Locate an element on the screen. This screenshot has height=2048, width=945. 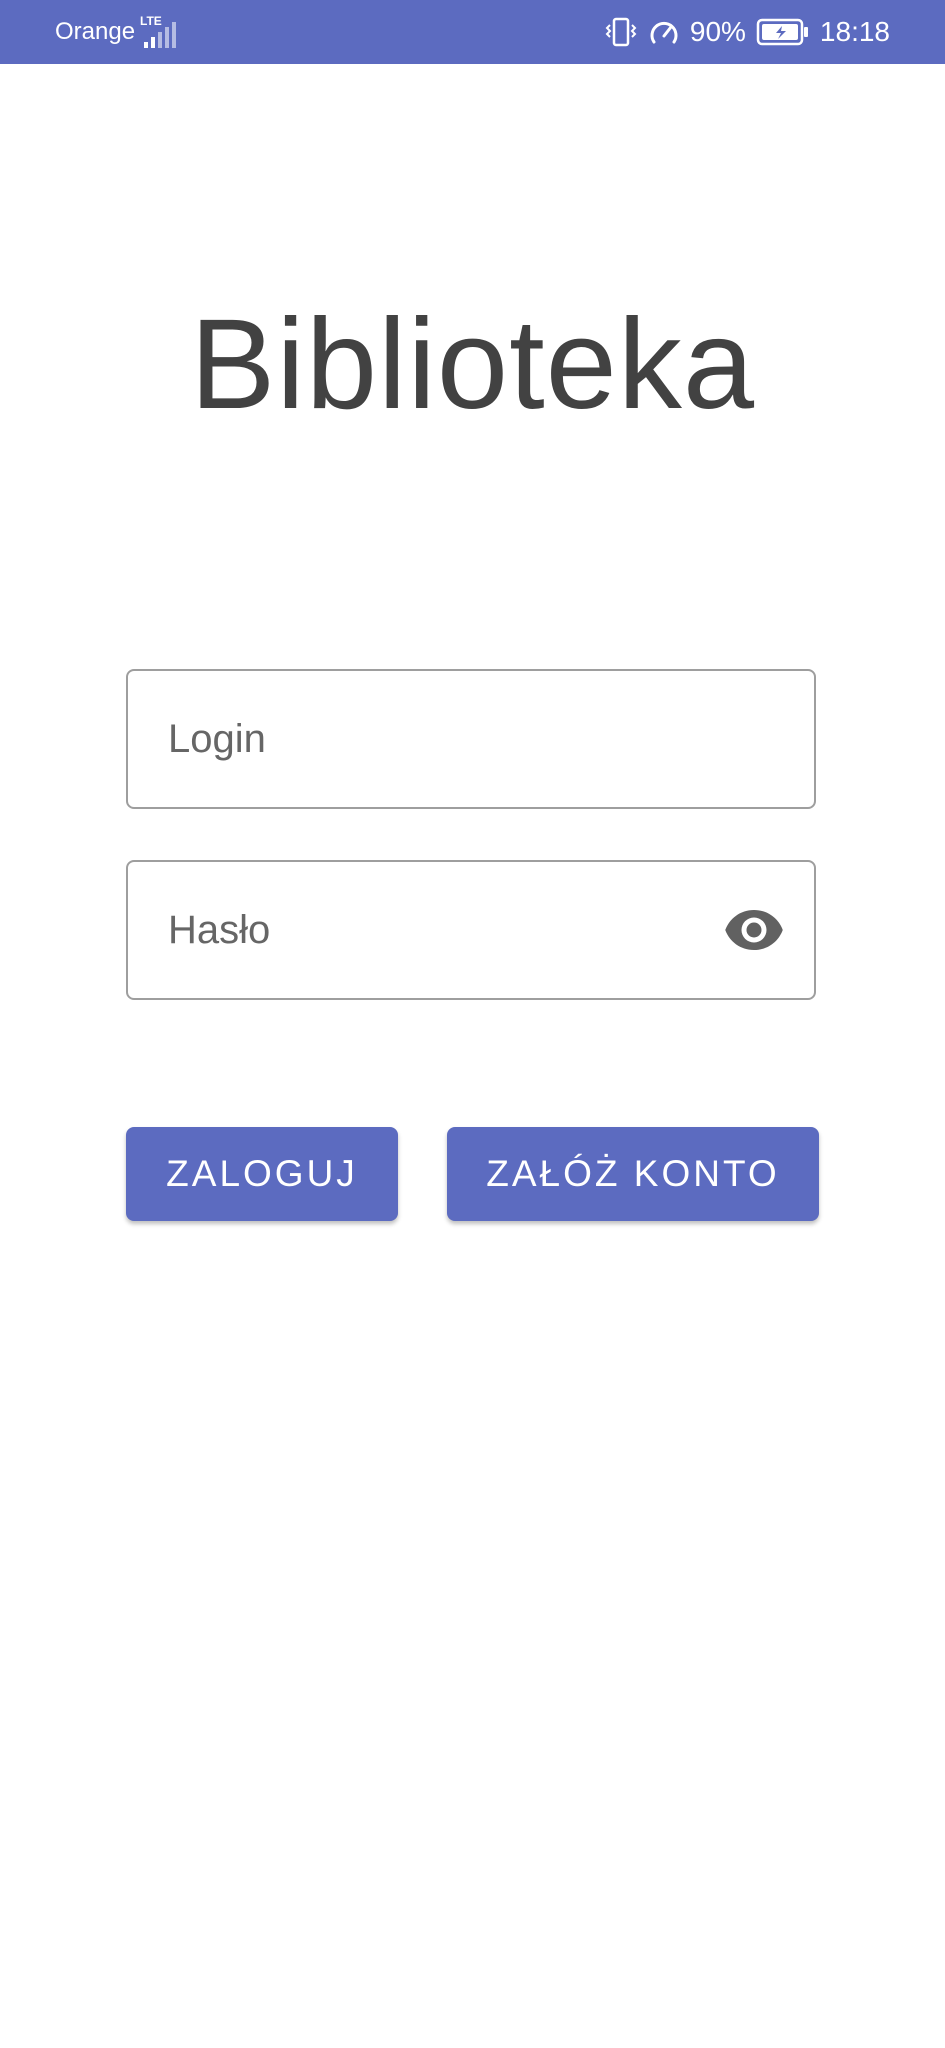
clock: 18:18 is located at coordinates (854, 31).